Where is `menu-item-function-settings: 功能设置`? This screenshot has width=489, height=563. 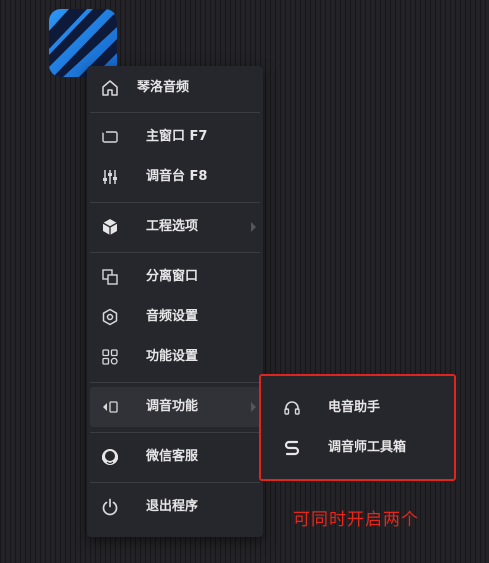 menu-item-function-settings: 功能设置 is located at coordinates (175, 357).